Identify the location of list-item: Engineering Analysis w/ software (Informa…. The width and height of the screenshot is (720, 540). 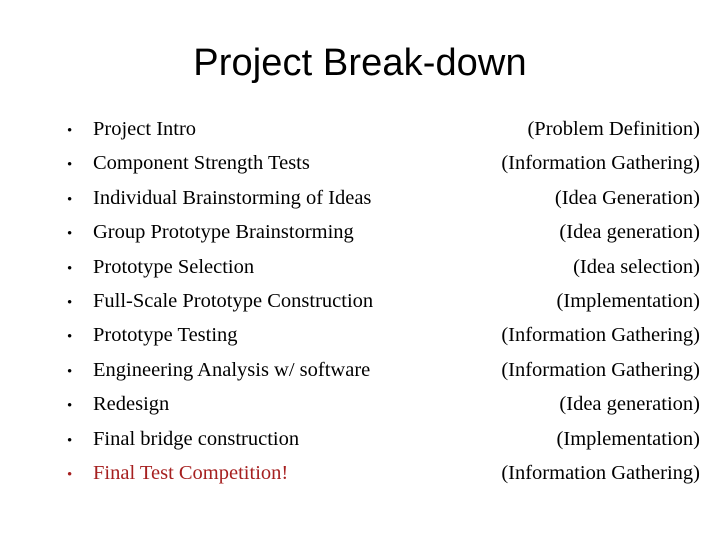
(380, 370).